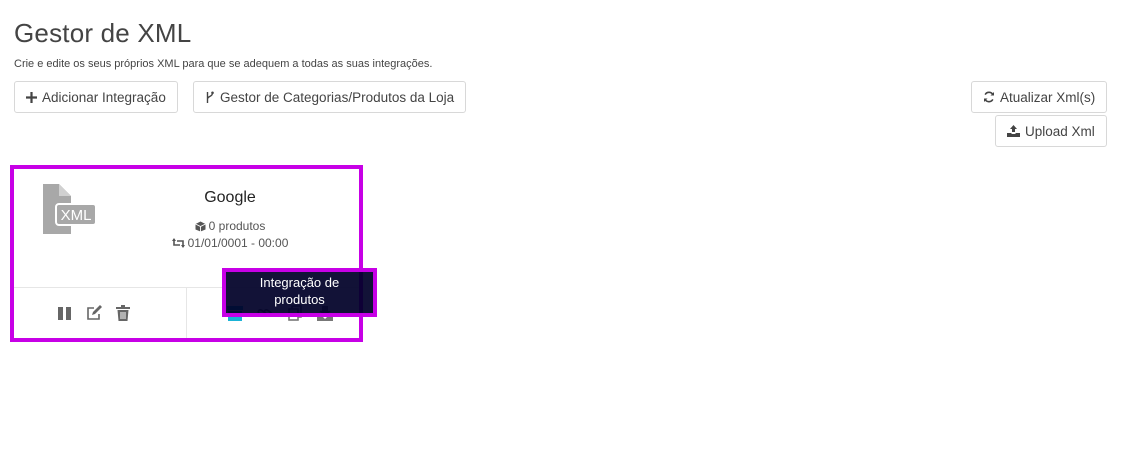 The image size is (1123, 464). What do you see at coordinates (210, 97) in the screenshot?
I see `code-branch-icon` at bounding box center [210, 97].